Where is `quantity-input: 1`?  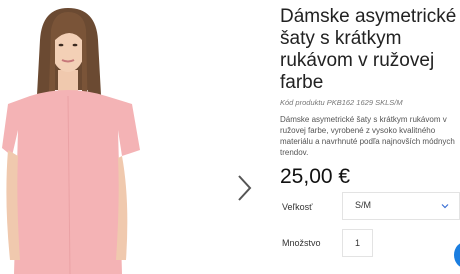 quantity-input: 1 is located at coordinates (357, 243).